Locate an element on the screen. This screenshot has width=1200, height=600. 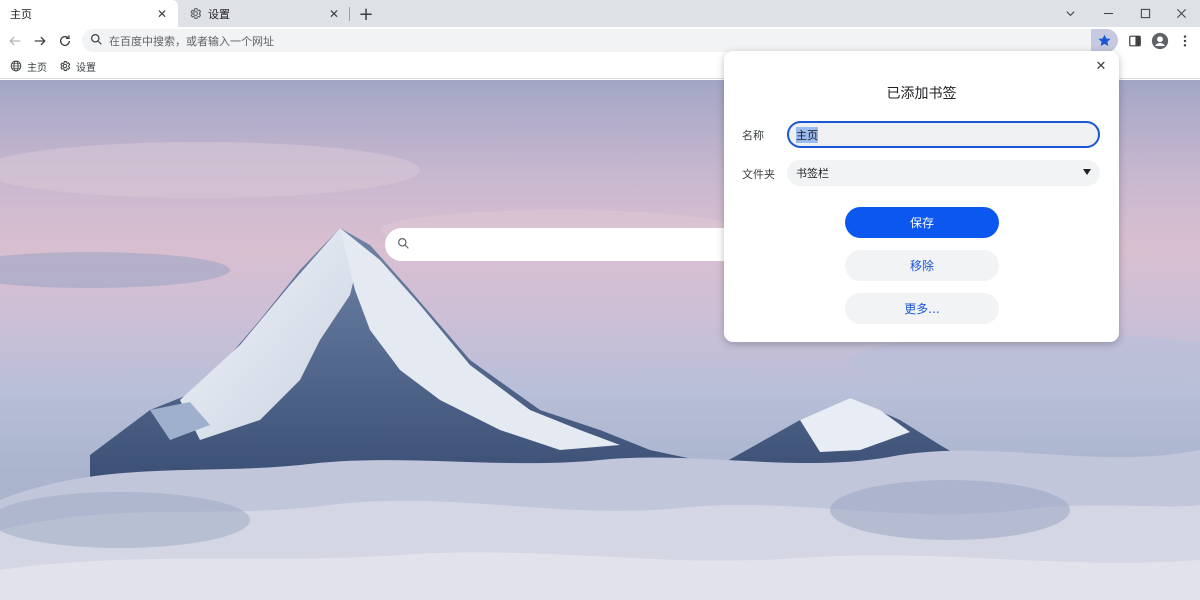
chevron-down-icon is located at coordinates (1070, 13).